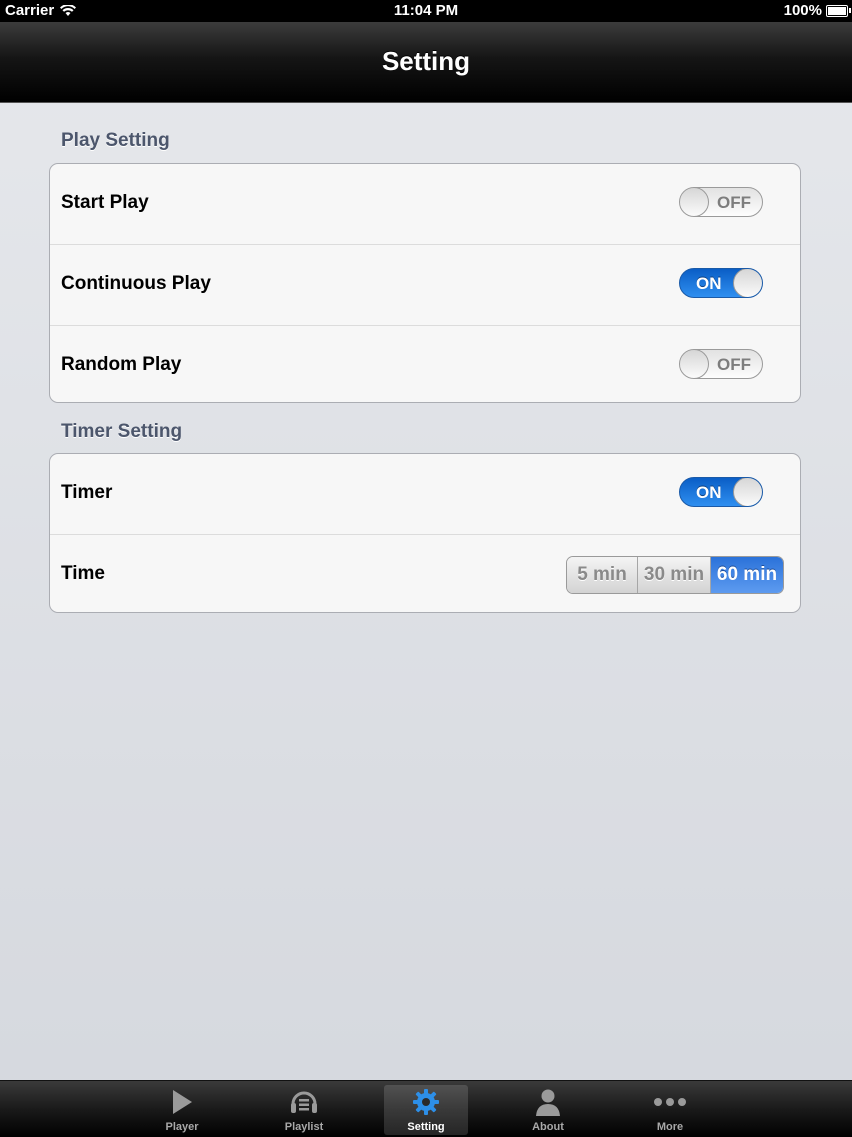 This screenshot has height=1137, width=852. I want to click on gear-icon, so click(426, 1102).